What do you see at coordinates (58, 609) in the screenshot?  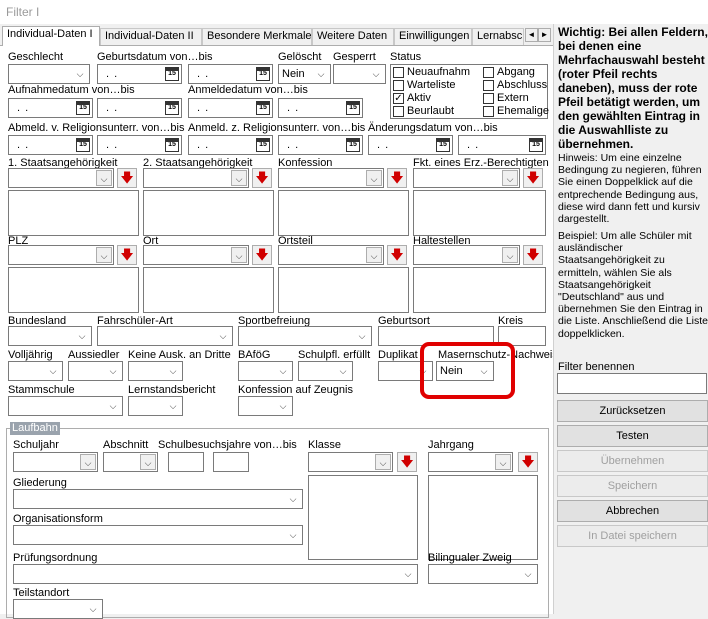 I see `teilstandort-combo: ⌵` at bounding box center [58, 609].